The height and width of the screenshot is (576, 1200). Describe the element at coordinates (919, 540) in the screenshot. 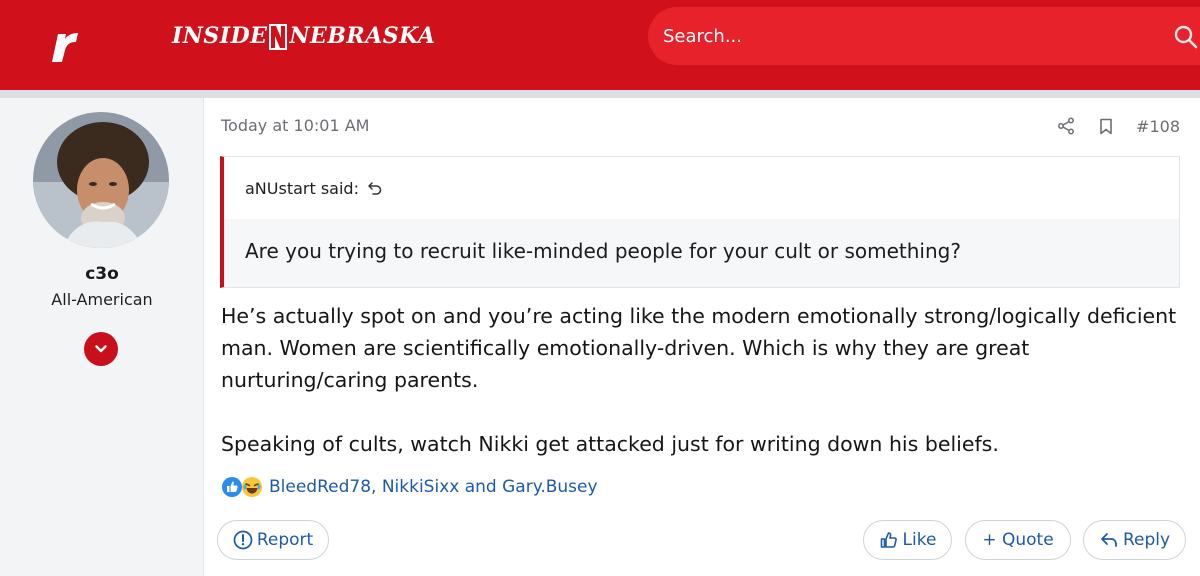

I see `like-label: Like` at that location.